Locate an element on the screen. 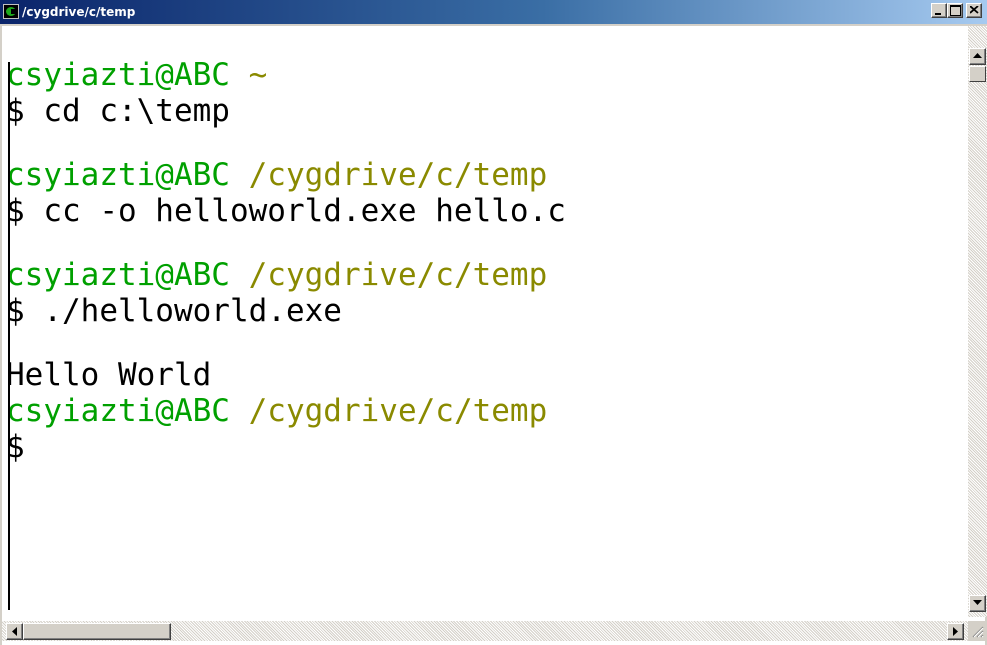 The height and width of the screenshot is (645, 987). scroll-up-button is located at coordinates (977, 56).